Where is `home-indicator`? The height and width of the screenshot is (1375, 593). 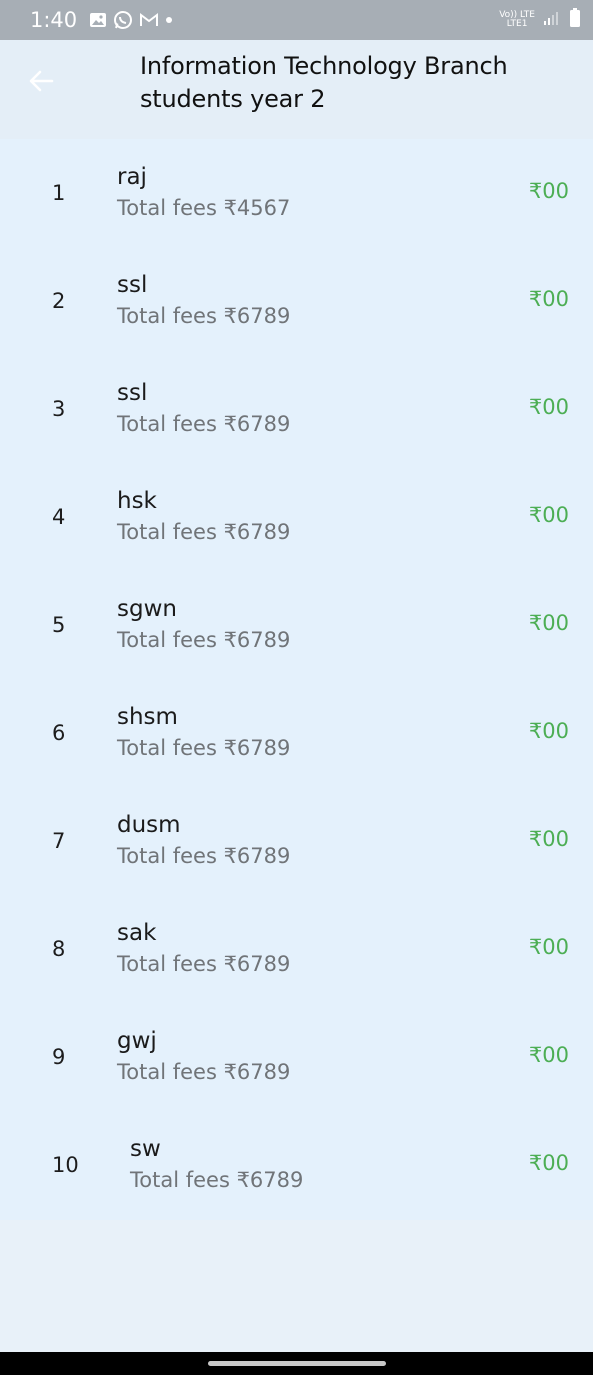 home-indicator is located at coordinates (297, 1363).